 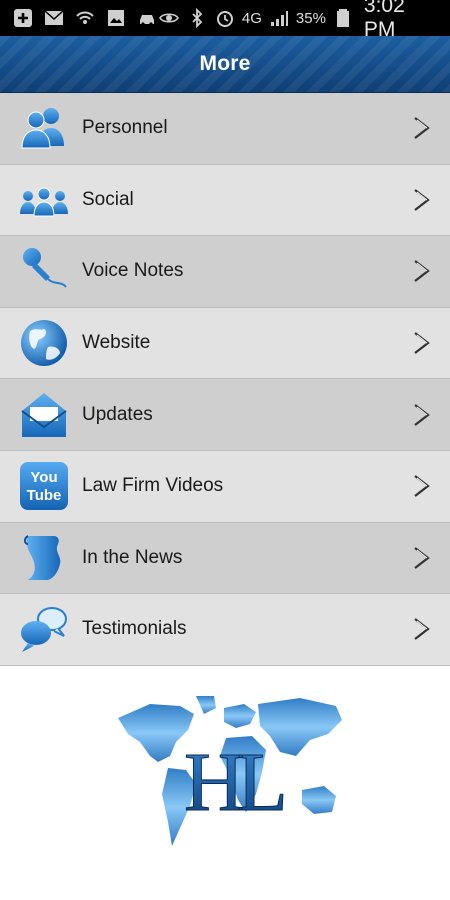 I want to click on personnel-icon, so click(x=44, y=128).